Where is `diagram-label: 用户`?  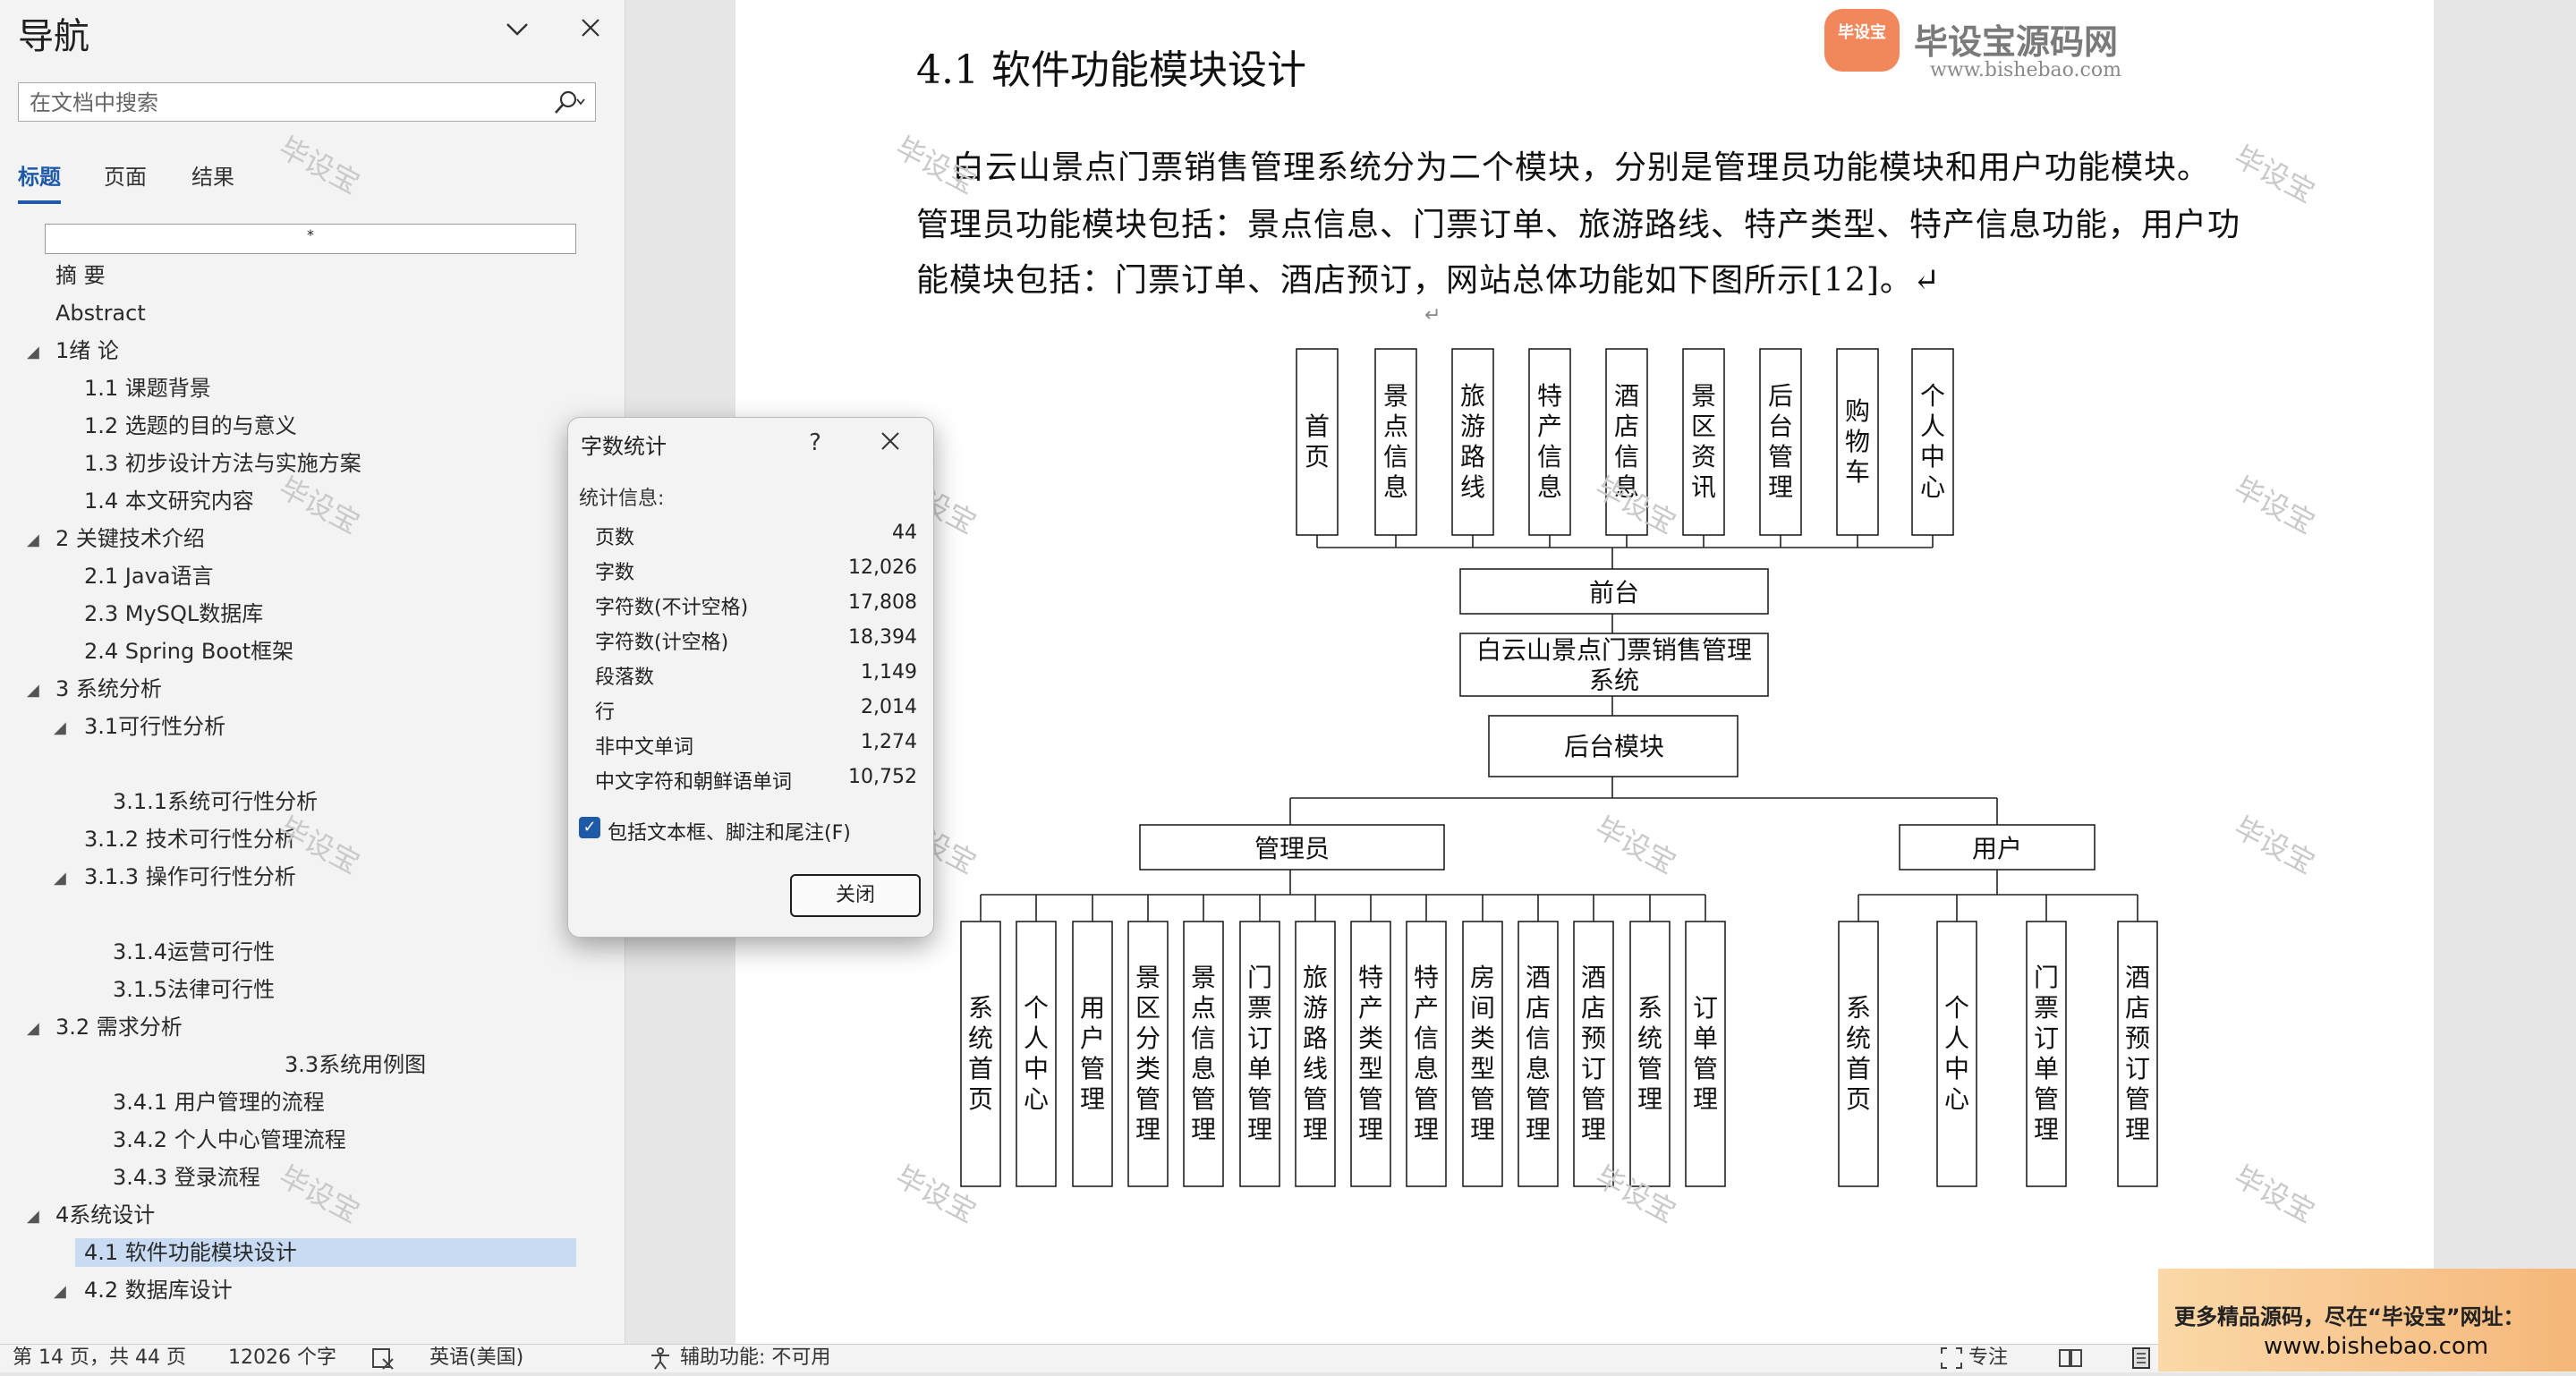
diagram-label: 用户 is located at coordinates (1997, 848).